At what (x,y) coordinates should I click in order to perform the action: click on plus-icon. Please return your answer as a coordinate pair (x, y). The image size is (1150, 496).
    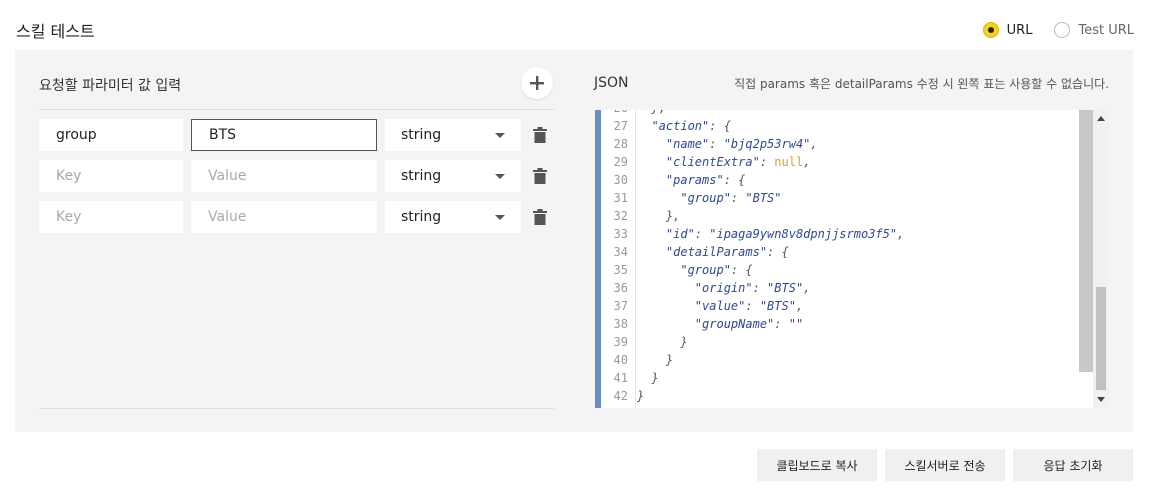
    Looking at the image, I should click on (537, 83).